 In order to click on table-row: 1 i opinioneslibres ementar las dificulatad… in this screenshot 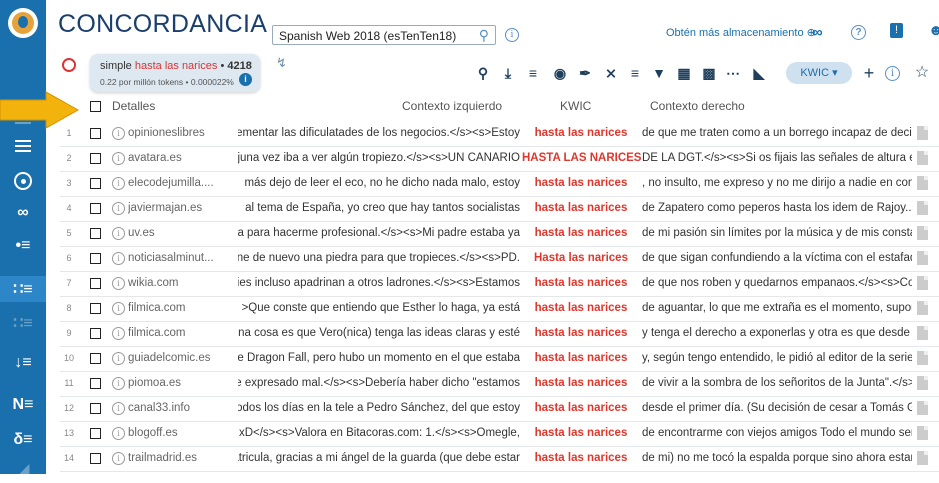, I will do `click(499, 134)`.